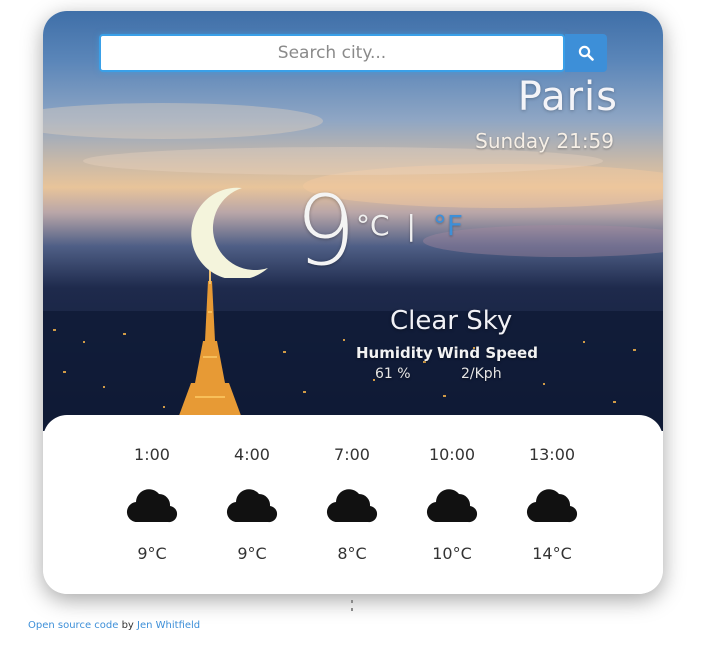  I want to click on search-icon, so click(586, 53).